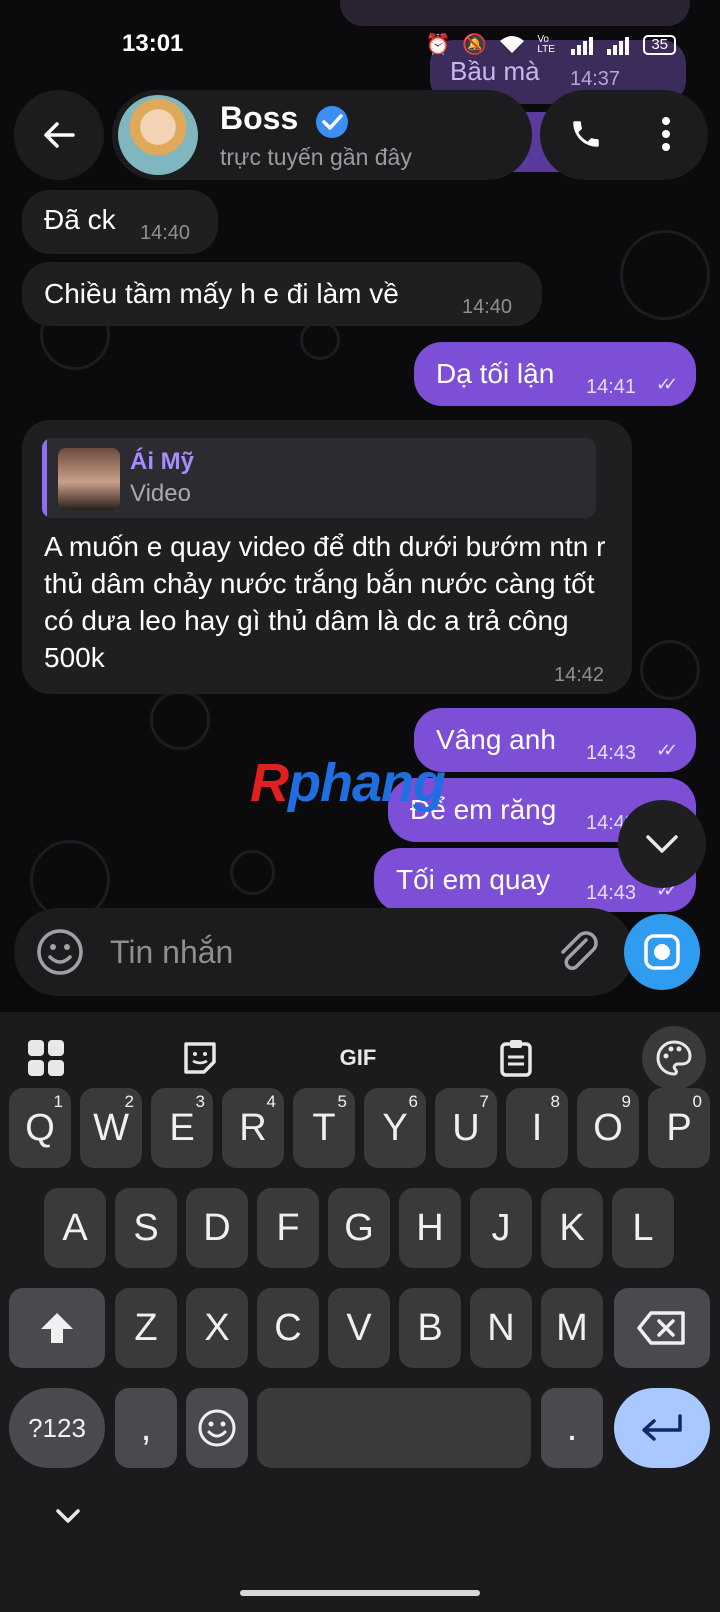 The height and width of the screenshot is (1612, 720). Describe the element at coordinates (512, 44) in the screenshot. I see `wifi-icon` at that location.